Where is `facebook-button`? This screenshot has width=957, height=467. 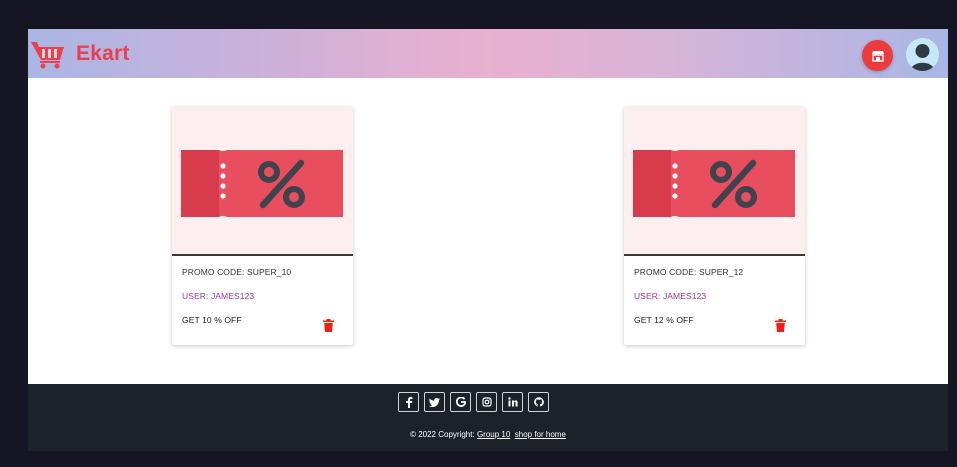 facebook-button is located at coordinates (408, 402).